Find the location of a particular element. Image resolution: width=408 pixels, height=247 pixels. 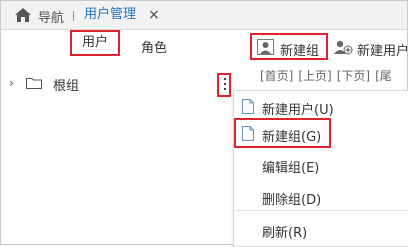

add-user-icon is located at coordinates (343, 47).